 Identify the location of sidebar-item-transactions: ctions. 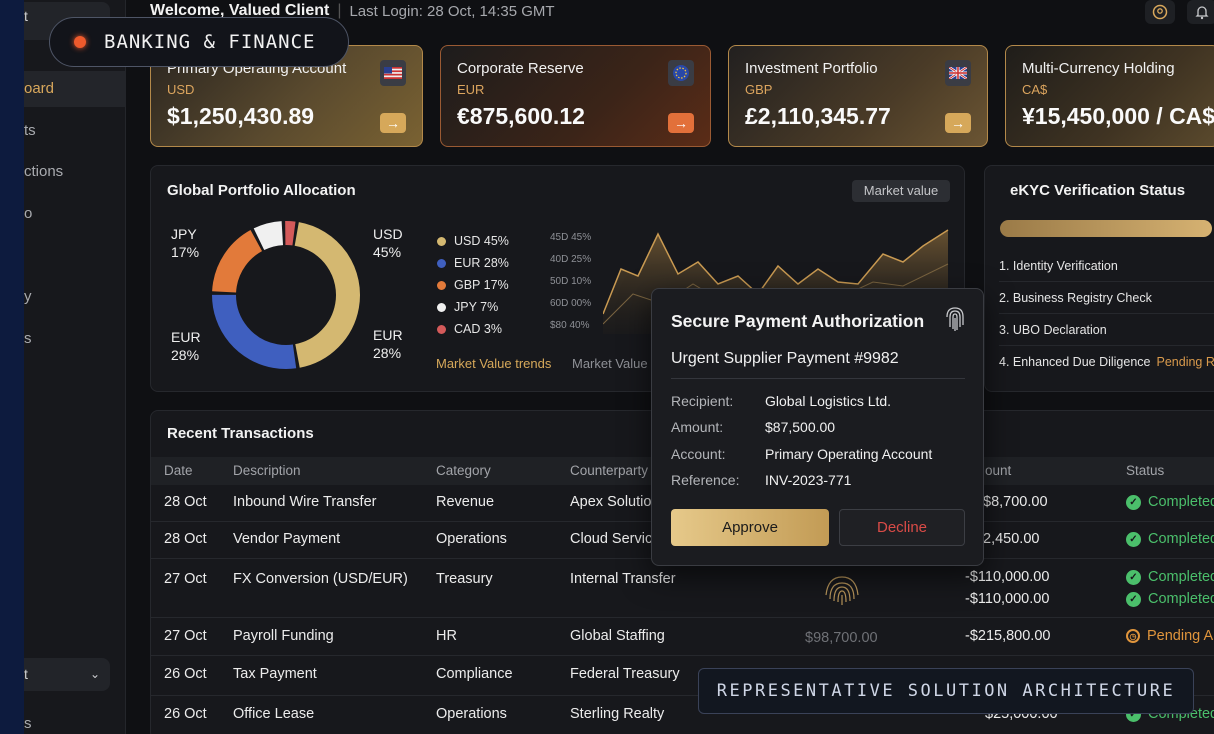
(75, 172).